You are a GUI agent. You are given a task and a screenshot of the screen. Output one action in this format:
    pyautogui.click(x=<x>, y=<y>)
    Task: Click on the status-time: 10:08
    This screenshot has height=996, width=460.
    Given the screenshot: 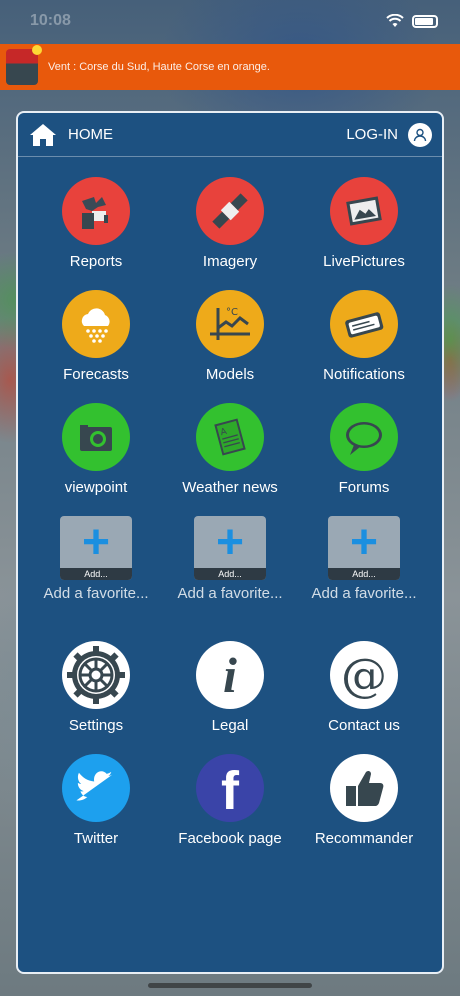 What is the action you would take?
    pyautogui.click(x=50, y=20)
    